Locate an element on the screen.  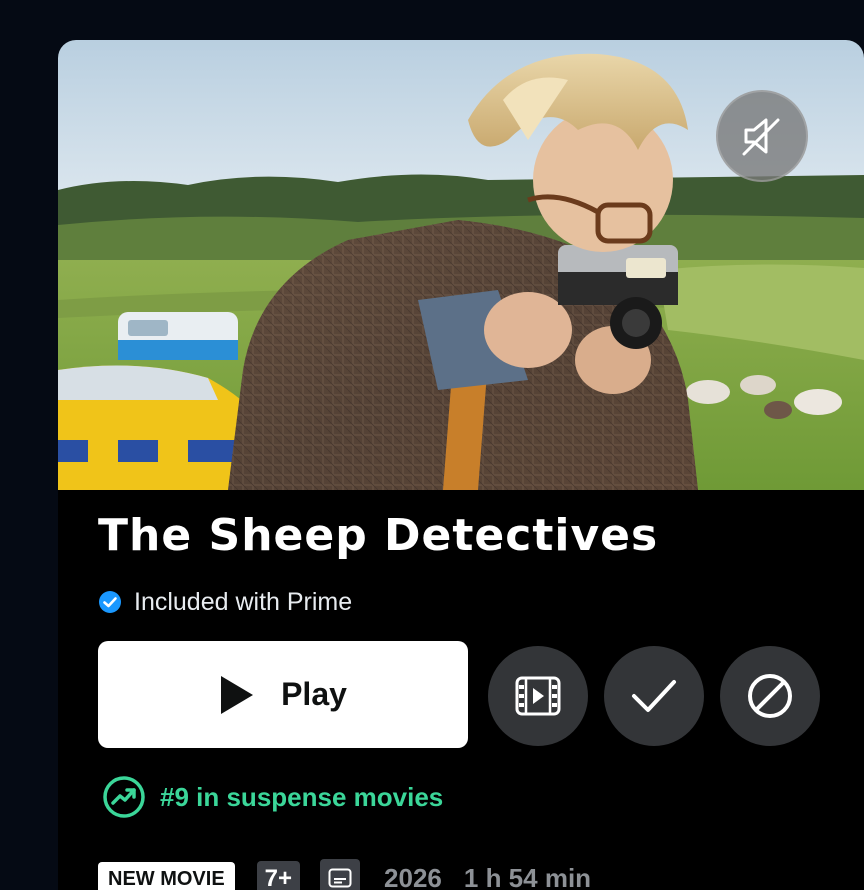
checkmark-badge-icon is located at coordinates (110, 602).